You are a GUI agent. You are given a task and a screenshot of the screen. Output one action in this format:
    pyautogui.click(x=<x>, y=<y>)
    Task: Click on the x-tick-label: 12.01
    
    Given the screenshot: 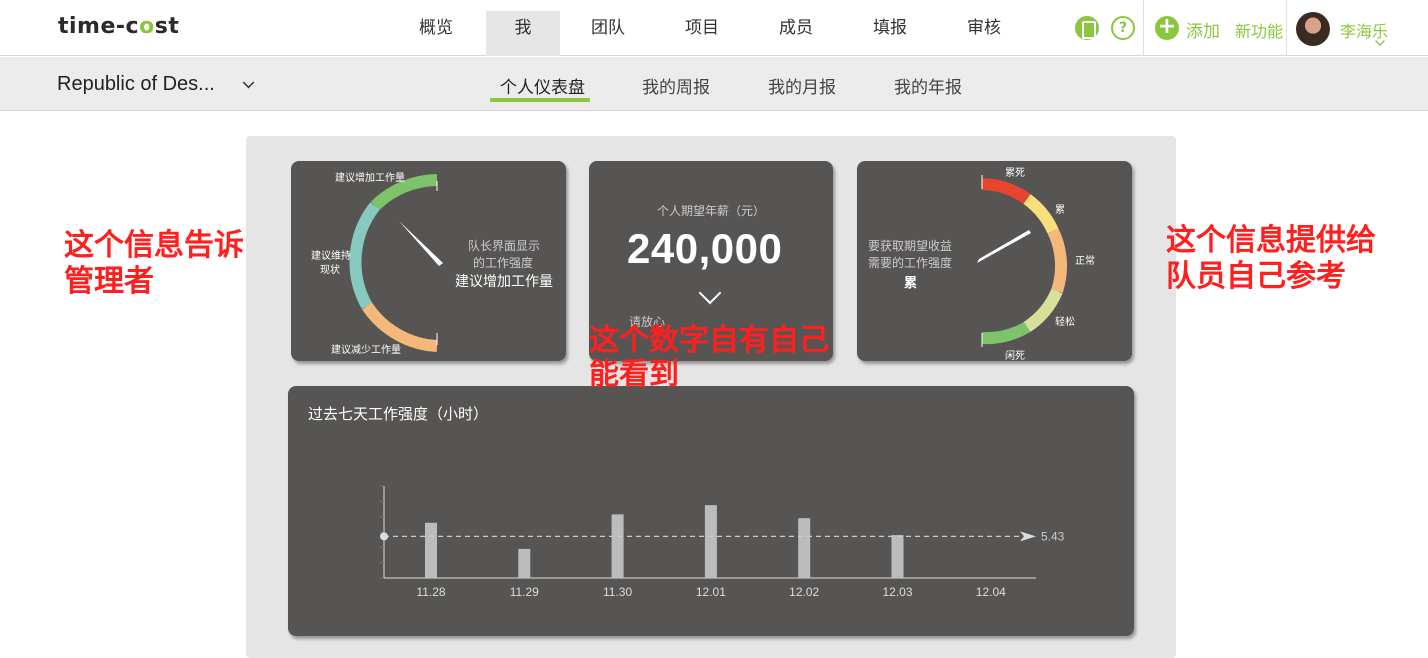 What is the action you would take?
    pyautogui.click(x=711, y=592)
    